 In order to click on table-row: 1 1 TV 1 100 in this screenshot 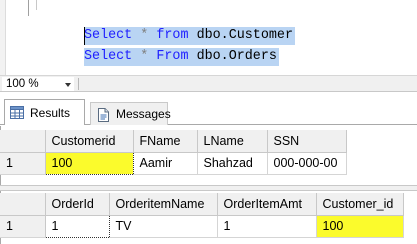, I will do `click(202, 226)`.